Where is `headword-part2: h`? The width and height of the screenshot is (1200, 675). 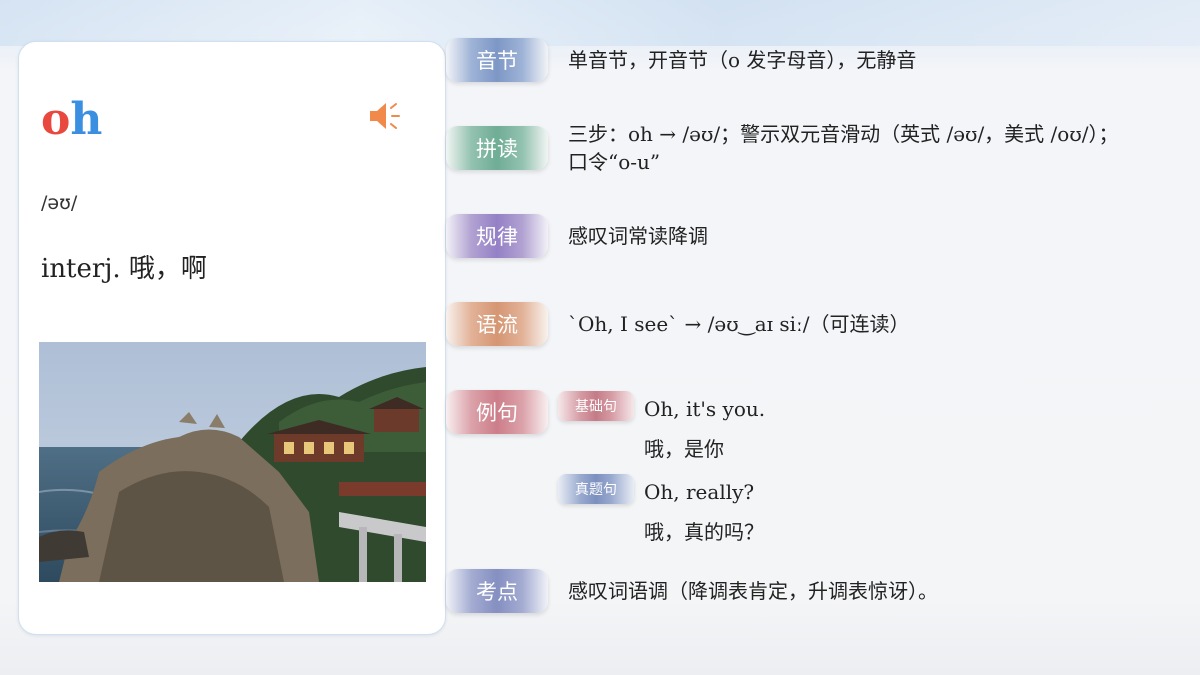
headword-part2: h is located at coordinates (86, 119).